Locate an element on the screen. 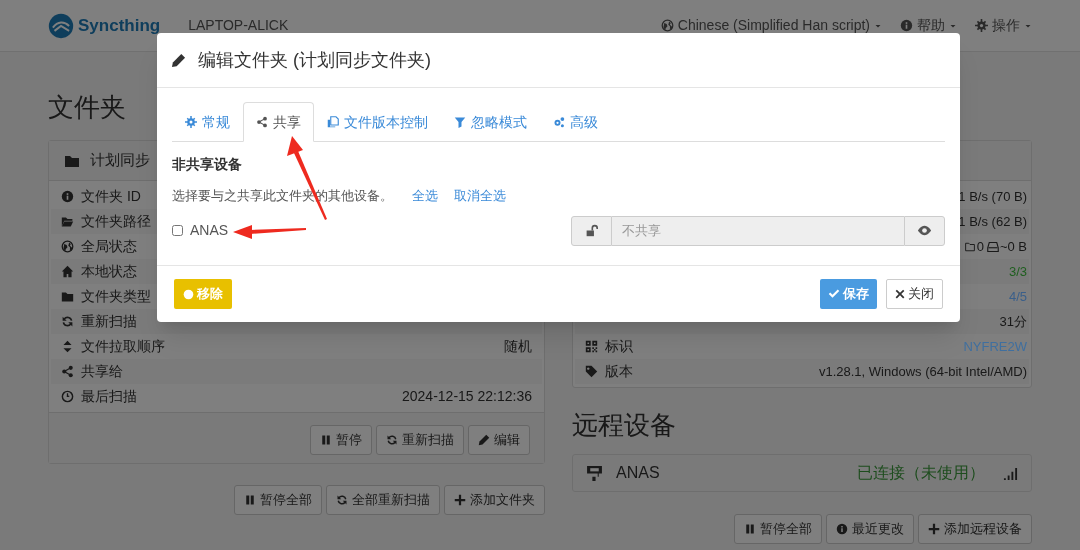 The height and width of the screenshot is (550, 1080). property-value: v1.28.1, Windows (64-bit Intel/AMD) is located at coordinates (922, 371).